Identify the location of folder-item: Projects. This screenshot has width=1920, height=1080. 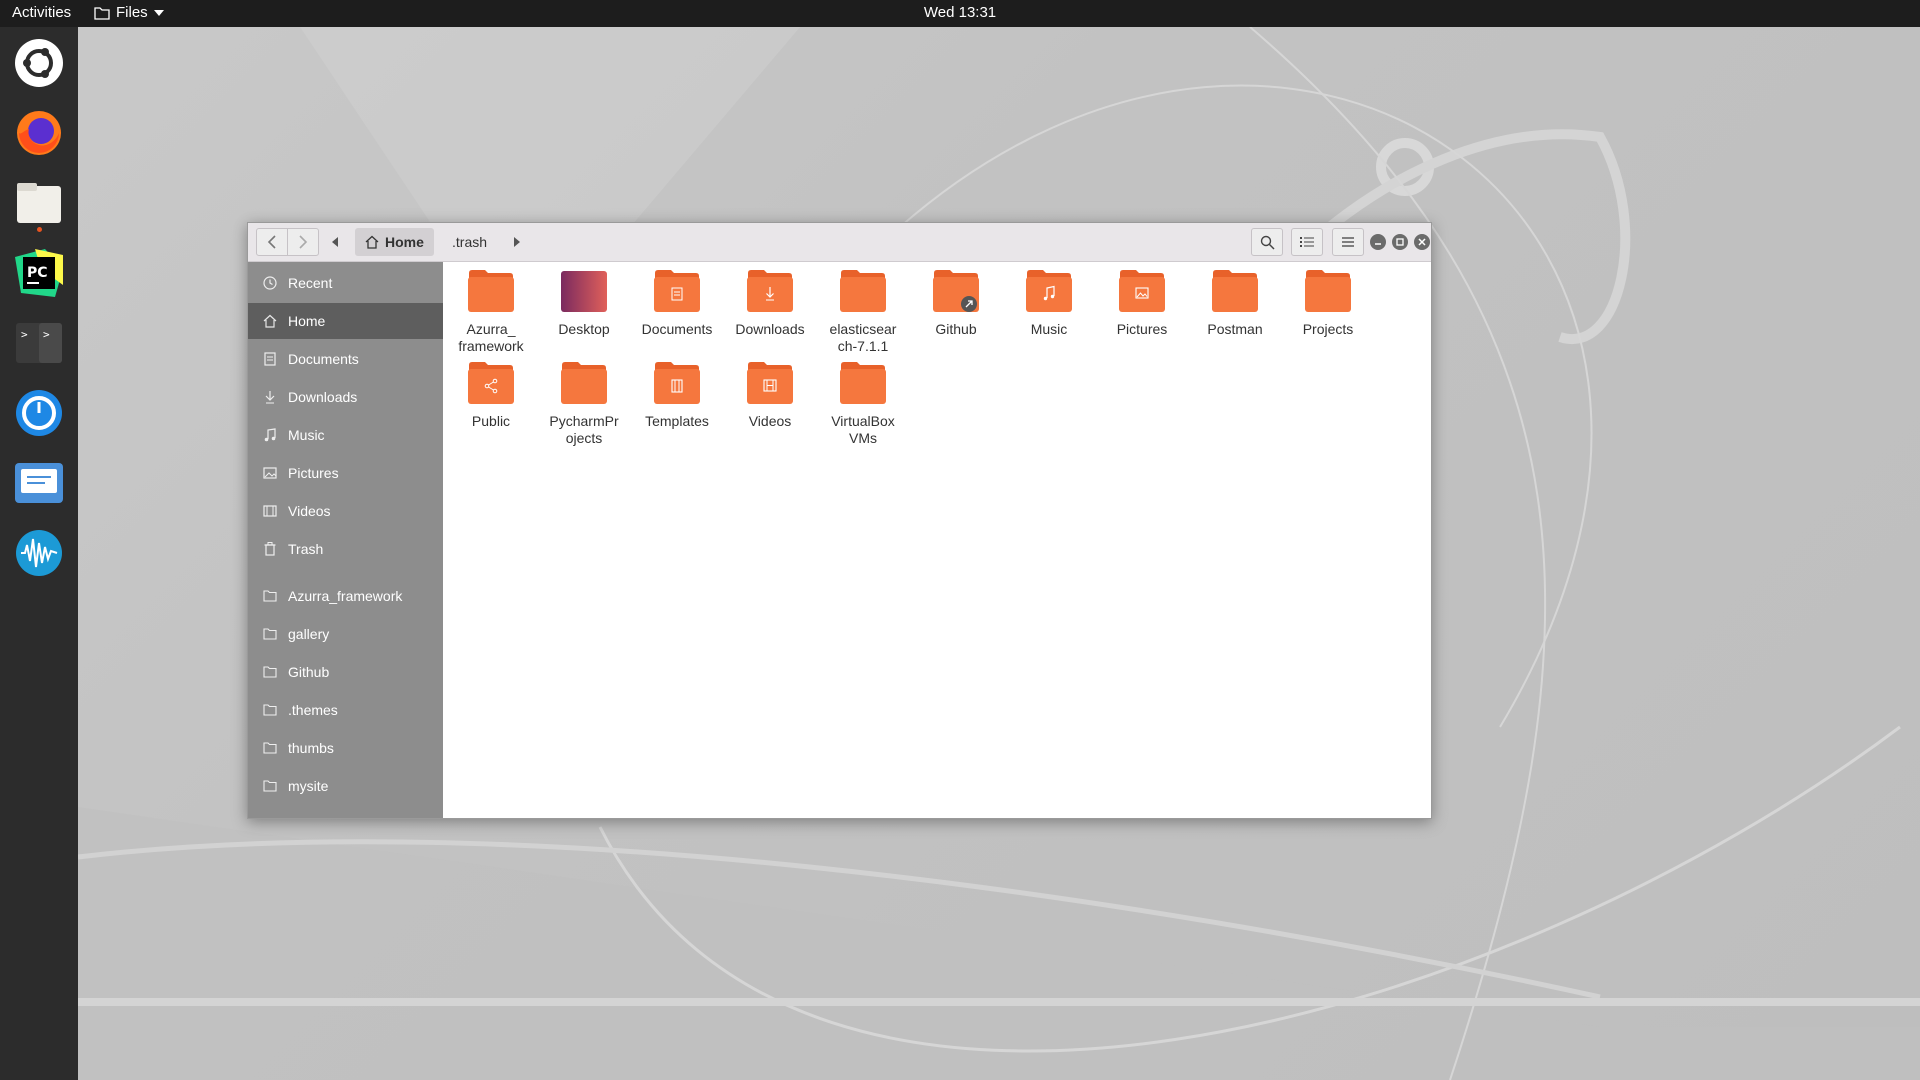
(1328, 303).